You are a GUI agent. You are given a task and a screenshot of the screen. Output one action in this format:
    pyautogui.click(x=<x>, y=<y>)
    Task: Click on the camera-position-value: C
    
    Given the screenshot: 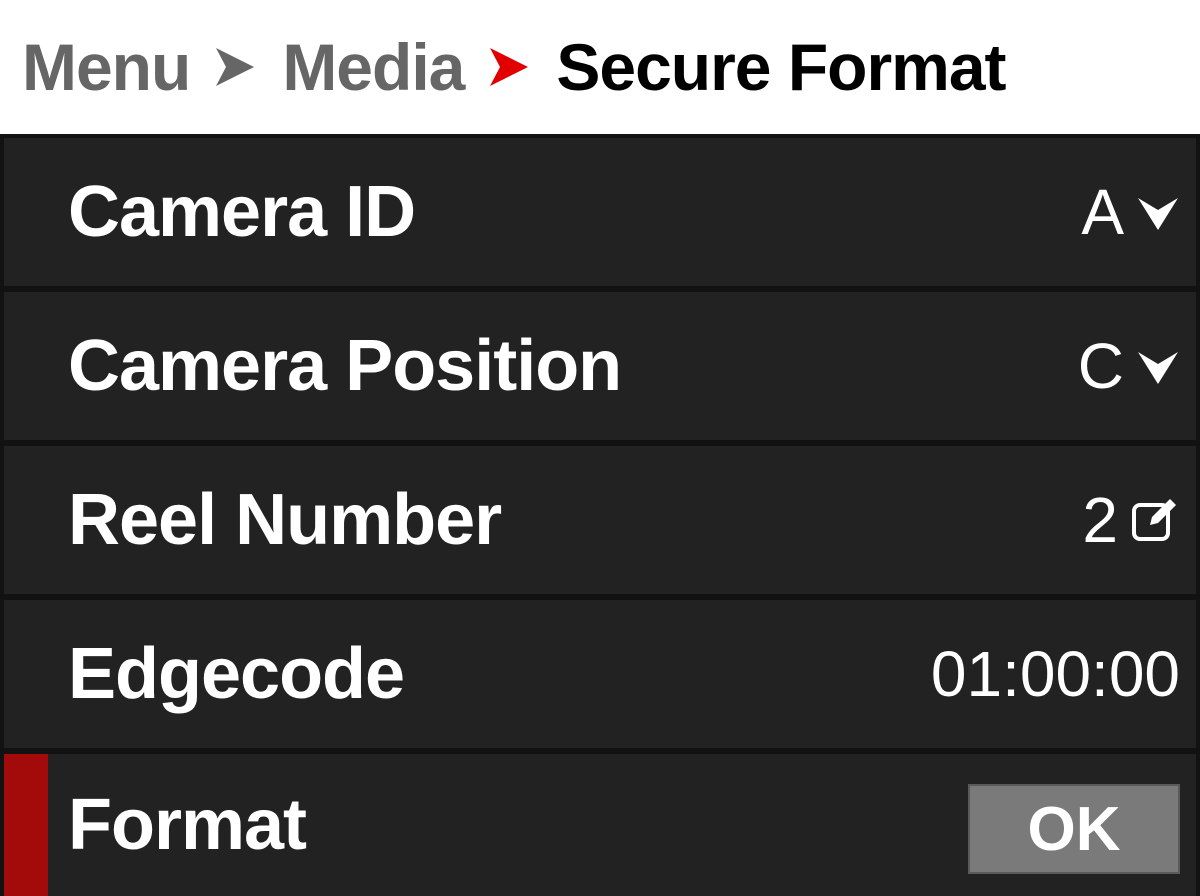 What is the action you would take?
    pyautogui.click(x=1100, y=366)
    